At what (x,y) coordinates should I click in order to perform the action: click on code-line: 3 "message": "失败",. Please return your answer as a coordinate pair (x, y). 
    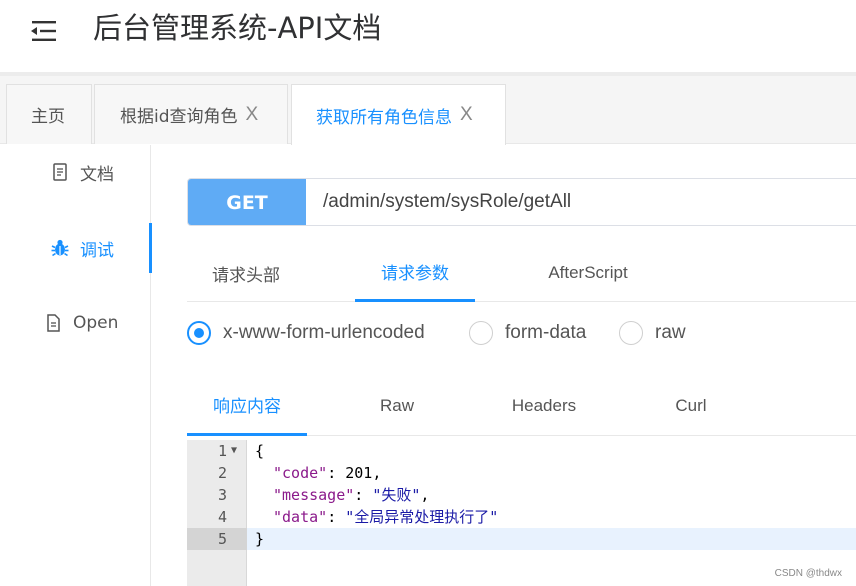
    Looking at the image, I should click on (521, 495).